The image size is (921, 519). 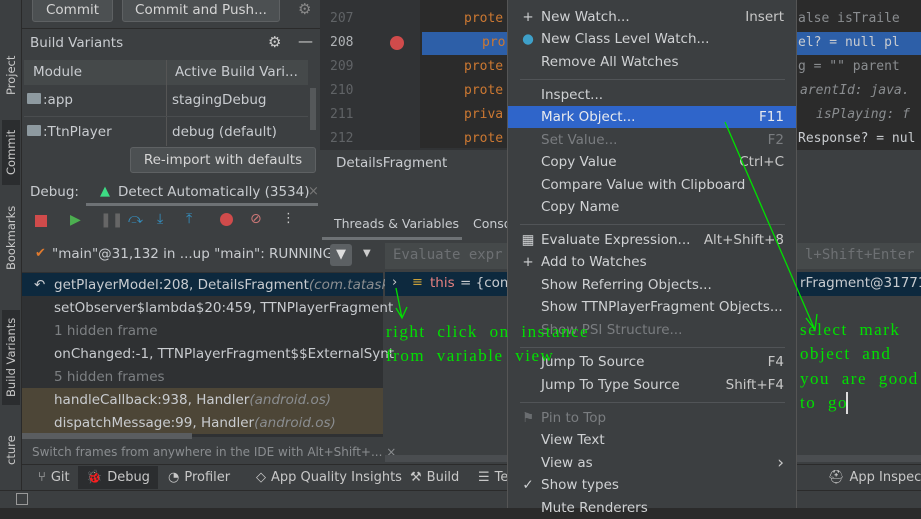 I want to click on annotation-text: right click on instance, so click(x=488, y=331).